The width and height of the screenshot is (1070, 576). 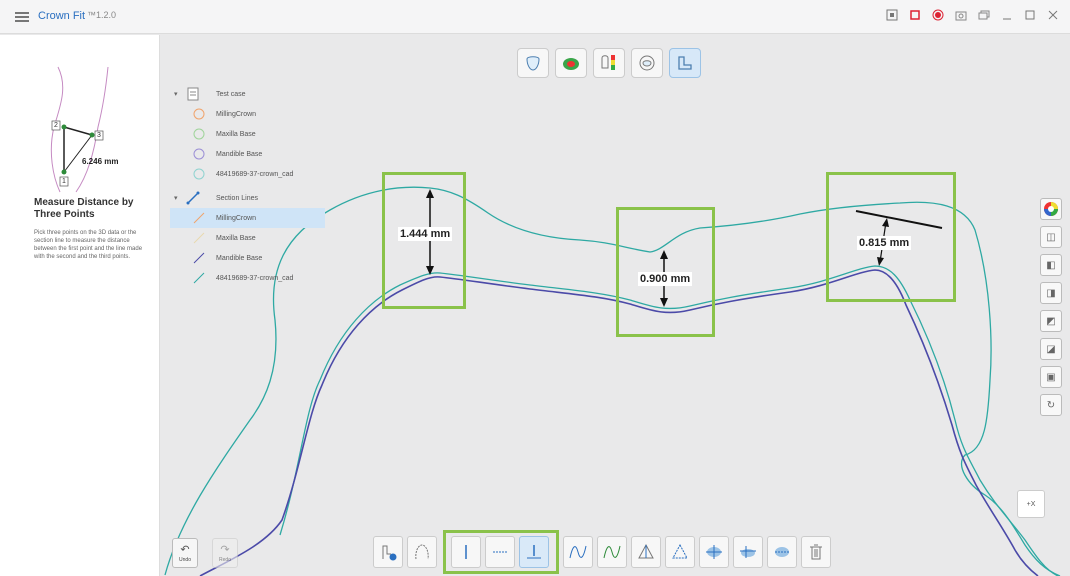 I want to click on tree-item-milling-crown: MillingCrown, so click(x=247, y=114).